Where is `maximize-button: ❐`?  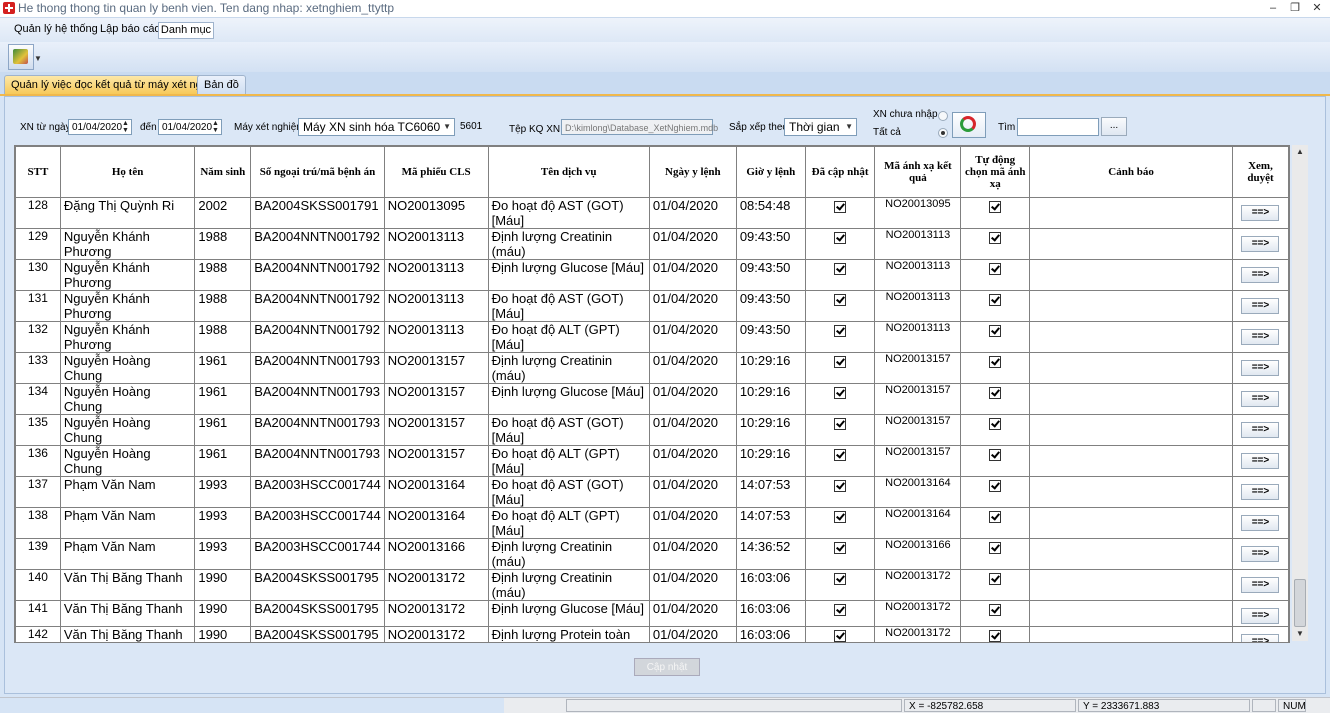
maximize-button: ❐ is located at coordinates (1295, 8).